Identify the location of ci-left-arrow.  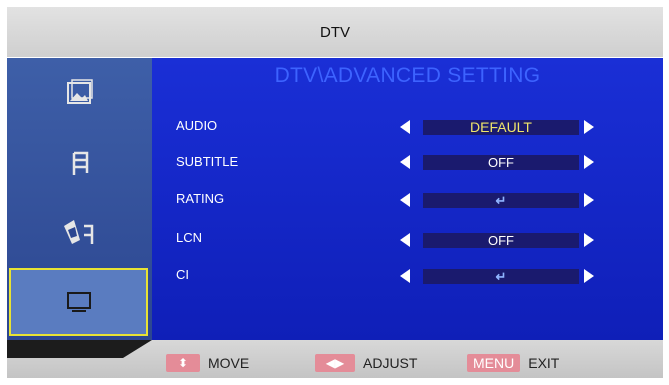
(405, 276).